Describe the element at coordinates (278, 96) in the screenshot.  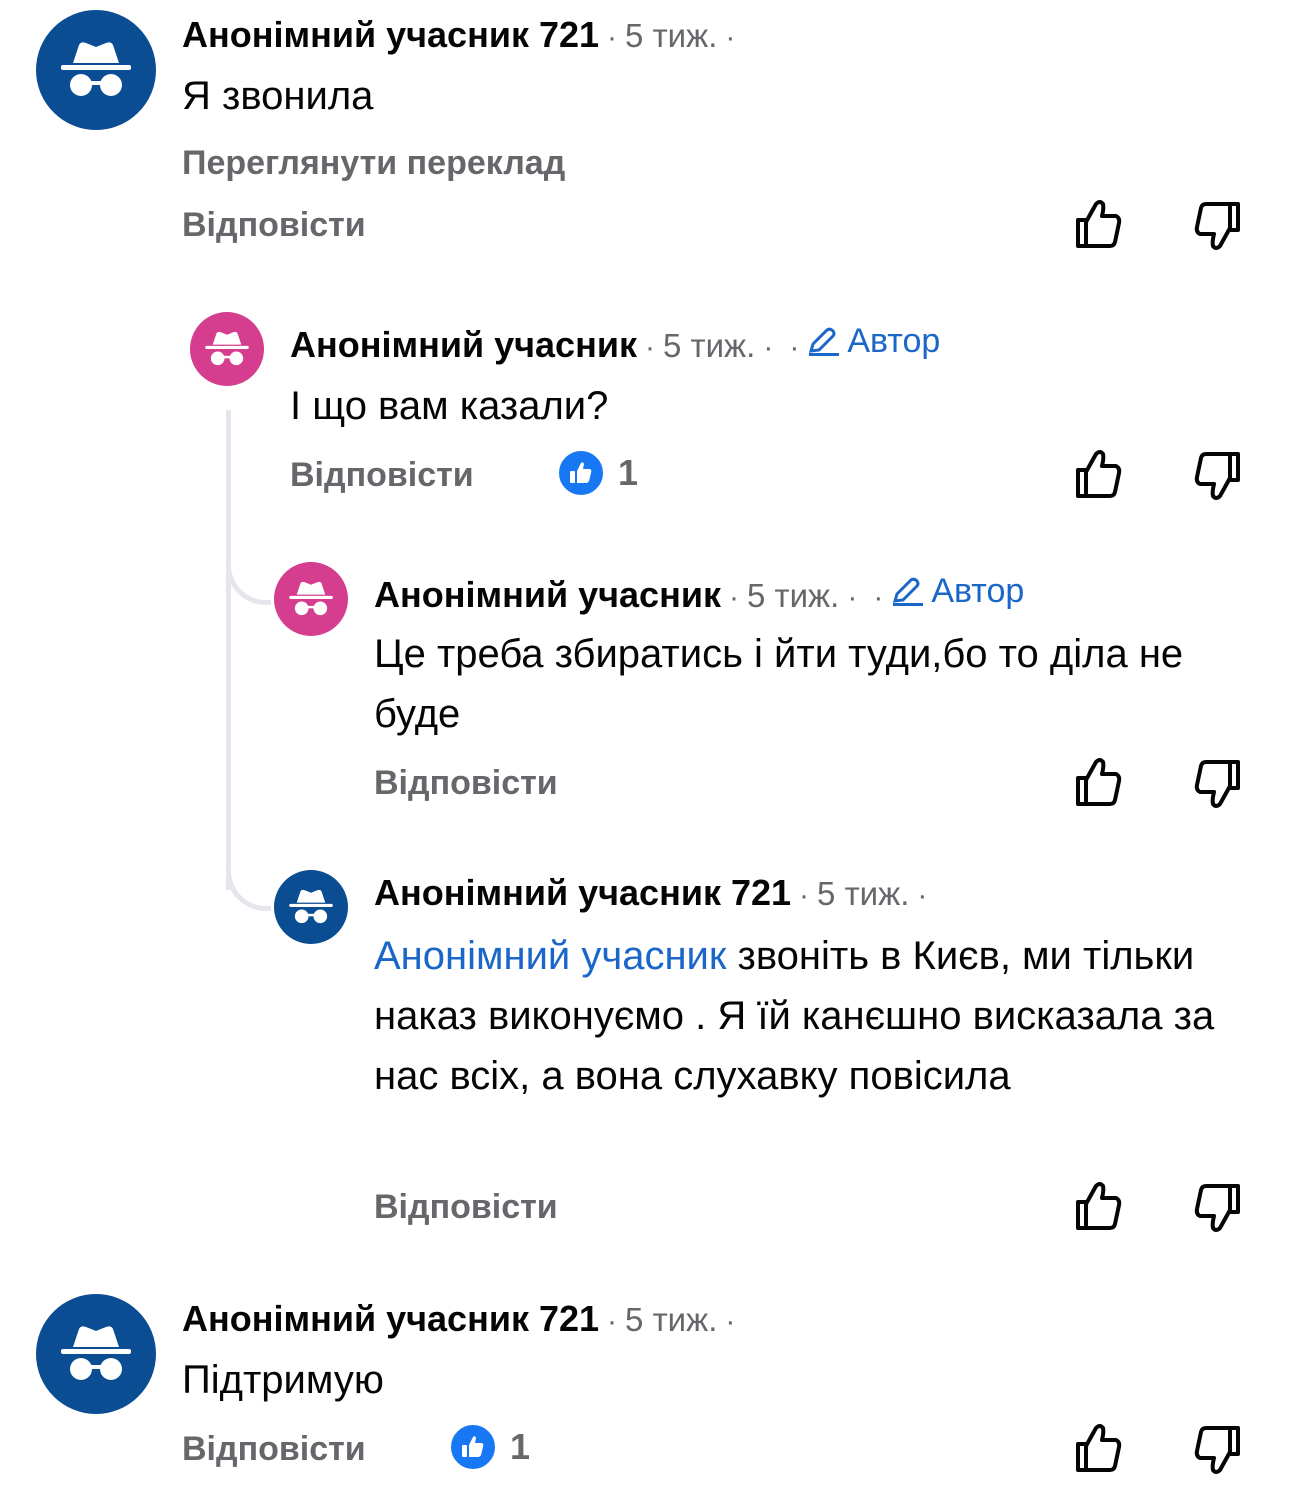
I see `comment-text: Я звонила` at that location.